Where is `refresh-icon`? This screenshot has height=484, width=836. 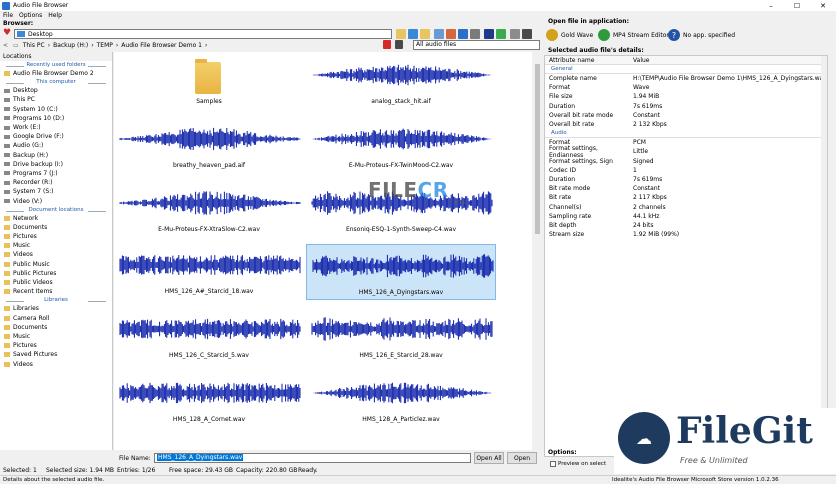 refresh-icon is located at coordinates (399, 44).